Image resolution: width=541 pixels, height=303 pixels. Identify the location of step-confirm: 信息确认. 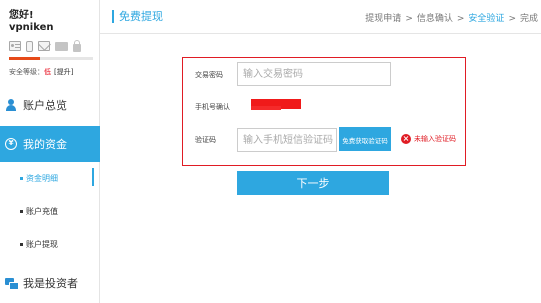
(434, 19).